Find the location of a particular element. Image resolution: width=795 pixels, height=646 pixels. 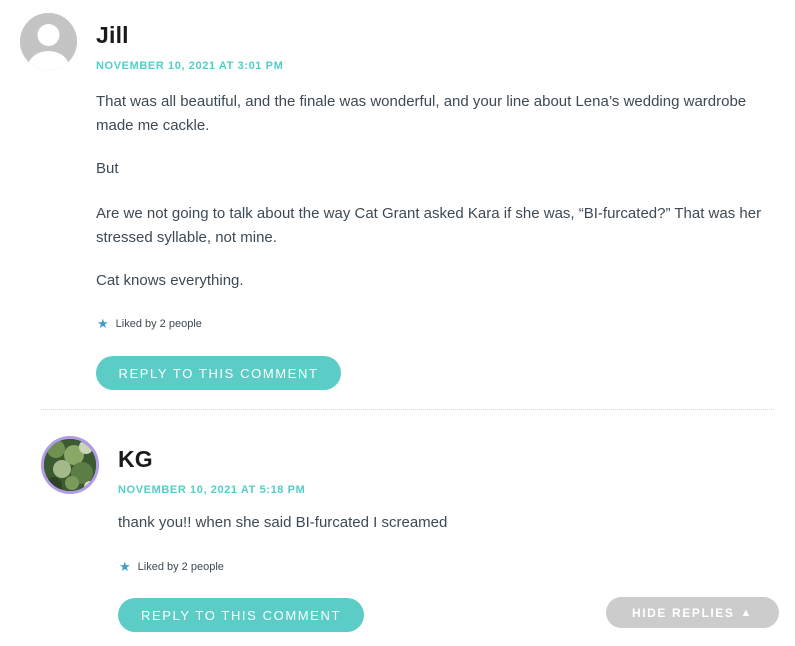

comment-text-line: Cat knows everything. is located at coordinates (170, 280).